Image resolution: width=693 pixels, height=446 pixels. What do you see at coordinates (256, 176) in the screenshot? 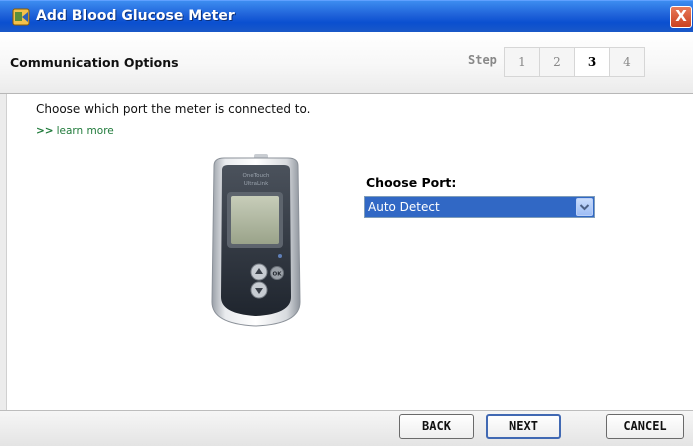
I see `device-brand: OneTouch` at bounding box center [256, 176].